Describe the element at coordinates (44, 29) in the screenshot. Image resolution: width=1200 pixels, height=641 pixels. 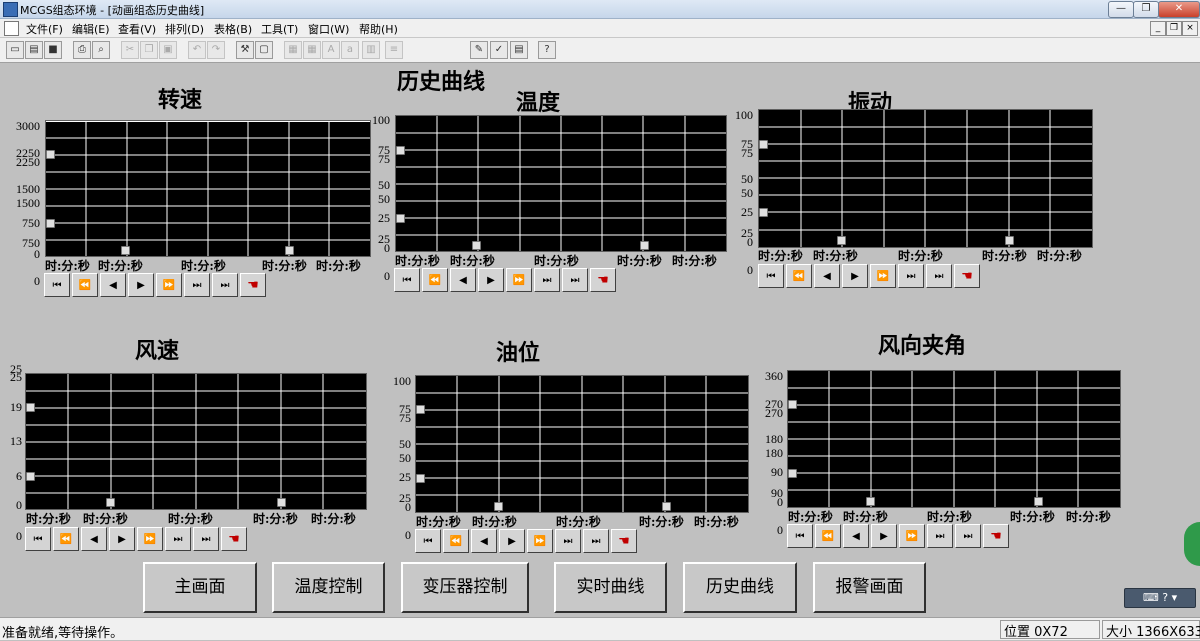
I see `menu-file: 文件(F)` at that location.